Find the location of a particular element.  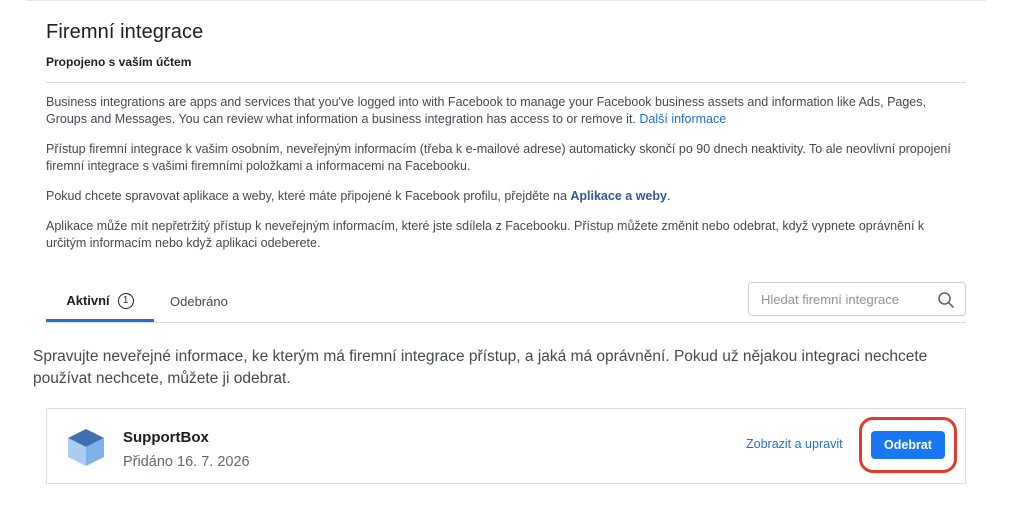

remove-button: Odebrat is located at coordinates (908, 445).